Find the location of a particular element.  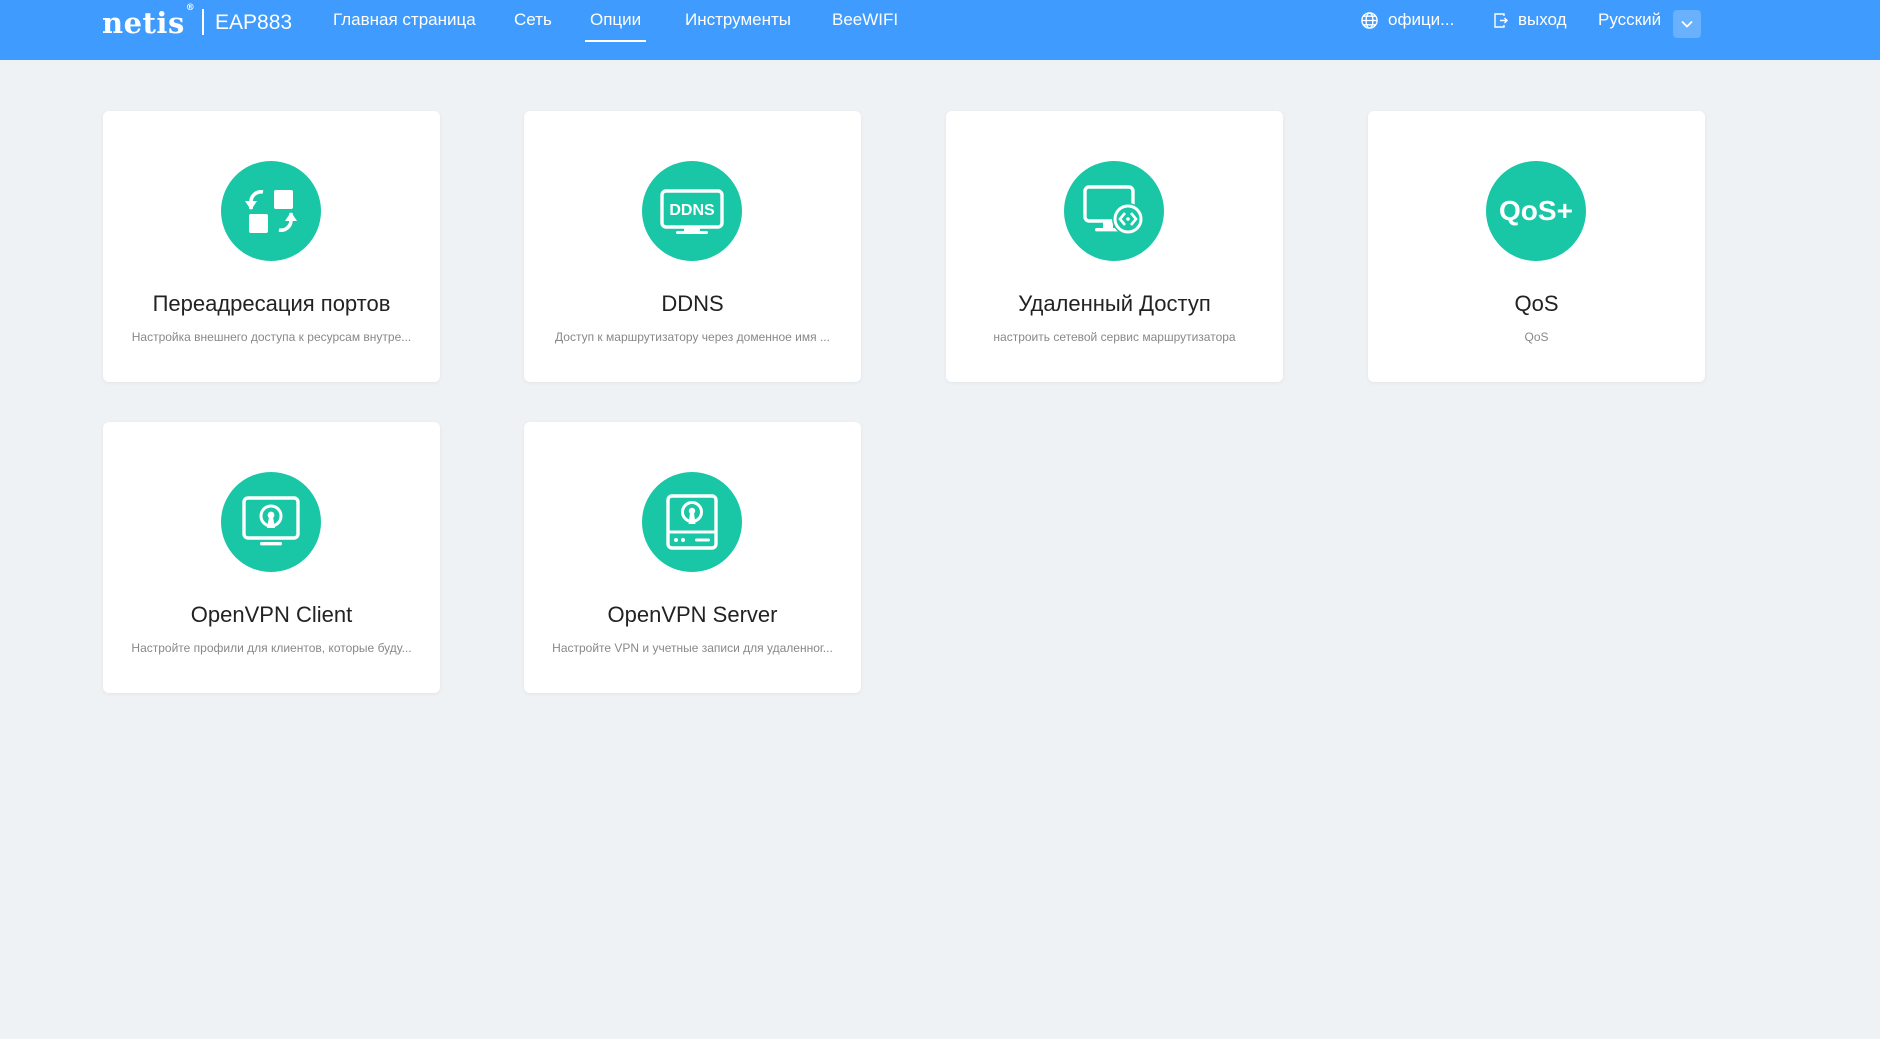

ddns-icon: DDNS is located at coordinates (692, 211).